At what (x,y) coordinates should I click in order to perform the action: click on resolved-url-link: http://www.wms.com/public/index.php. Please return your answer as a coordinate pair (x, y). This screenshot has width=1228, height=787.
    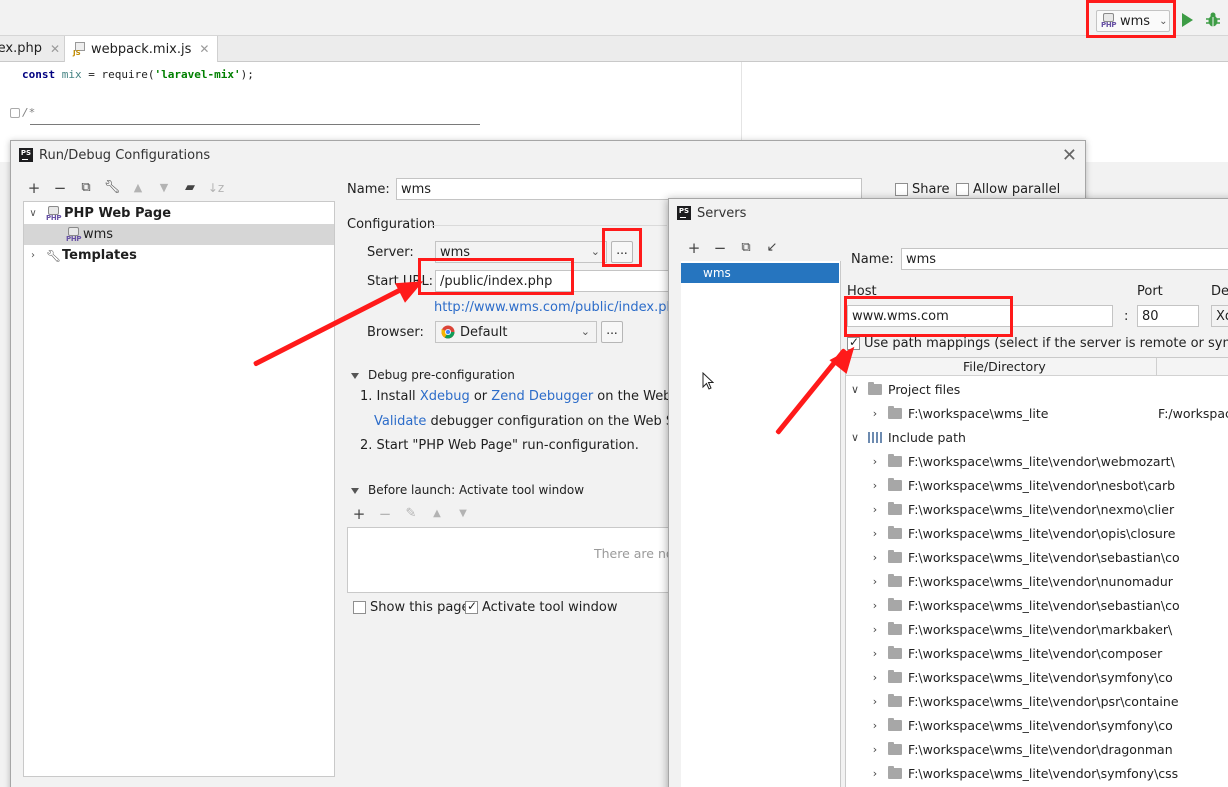
    Looking at the image, I should click on (558, 307).